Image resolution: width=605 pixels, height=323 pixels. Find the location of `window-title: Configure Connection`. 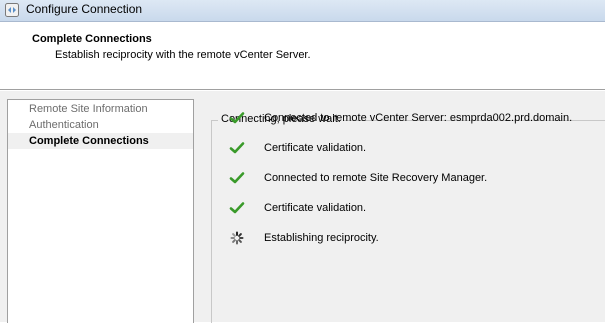

window-title: Configure Connection is located at coordinates (84, 9).